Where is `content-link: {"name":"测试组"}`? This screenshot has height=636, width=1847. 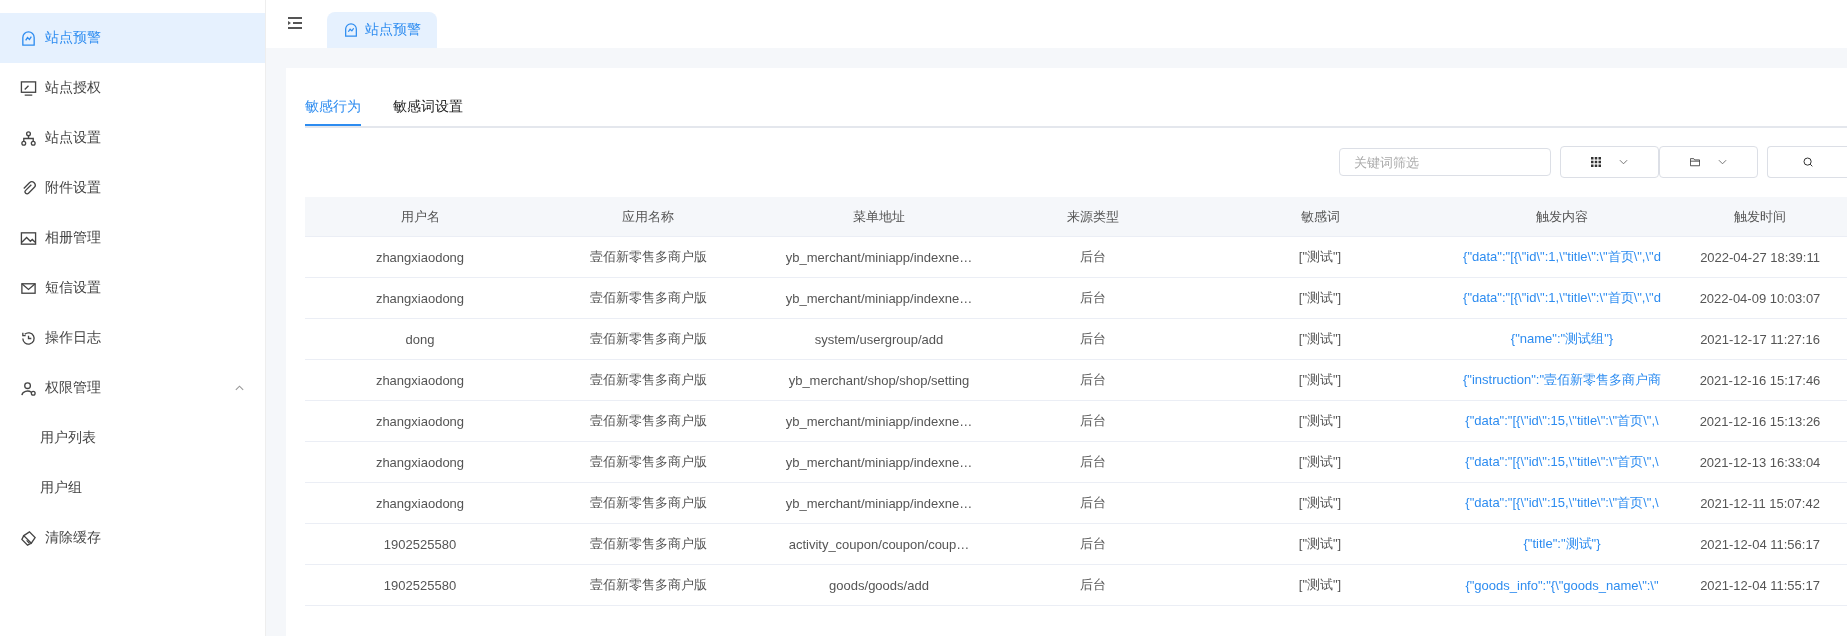
content-link: {"name":"测试组"} is located at coordinates (1562, 339).